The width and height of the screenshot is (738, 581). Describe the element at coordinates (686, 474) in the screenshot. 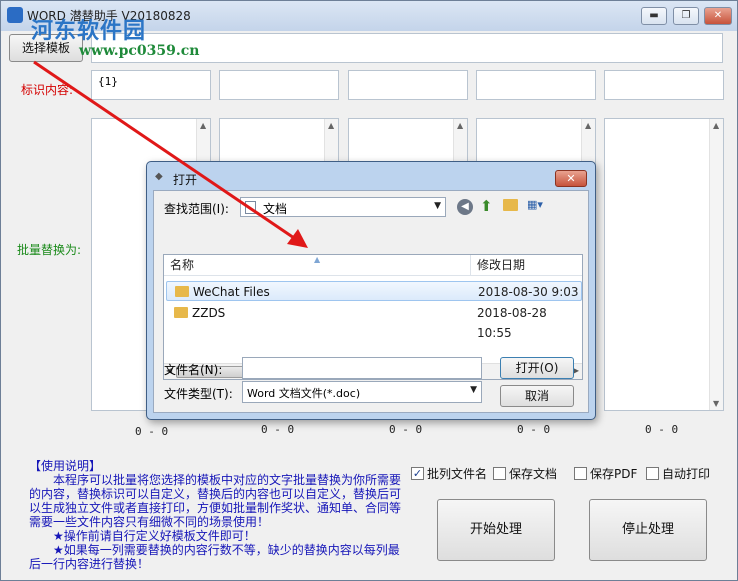

I see `auto-print-label: 自动打印` at that location.